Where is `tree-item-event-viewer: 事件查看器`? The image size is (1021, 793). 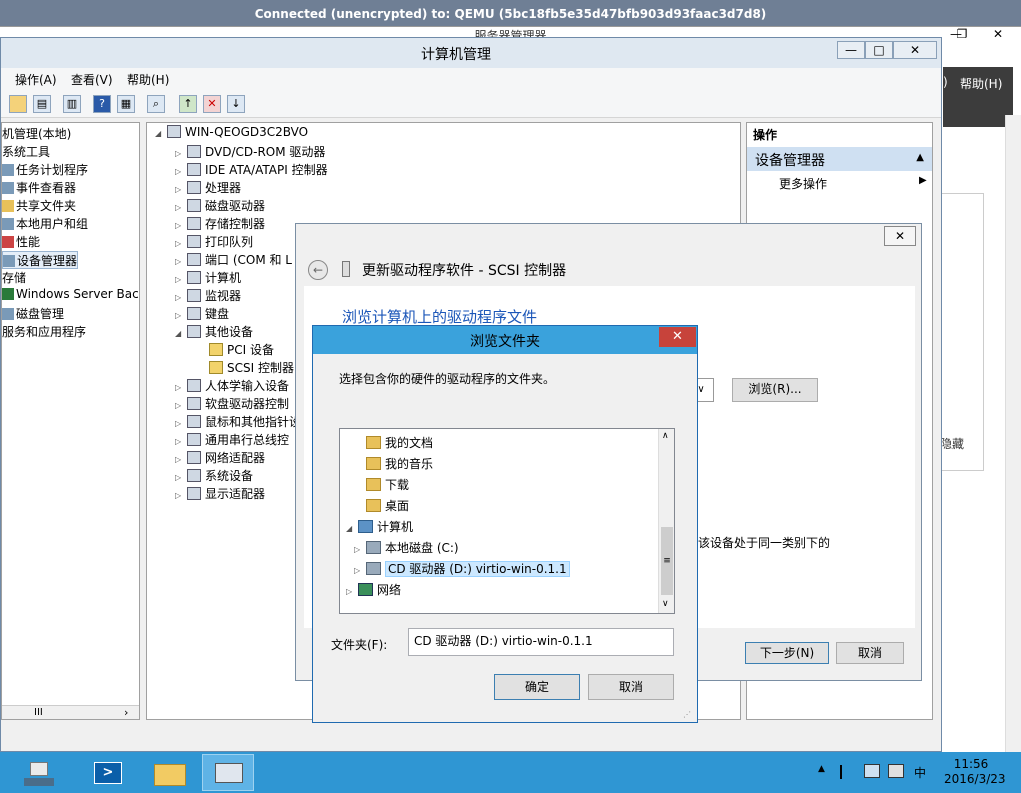 tree-item-event-viewer: 事件查看器 is located at coordinates (39, 188).